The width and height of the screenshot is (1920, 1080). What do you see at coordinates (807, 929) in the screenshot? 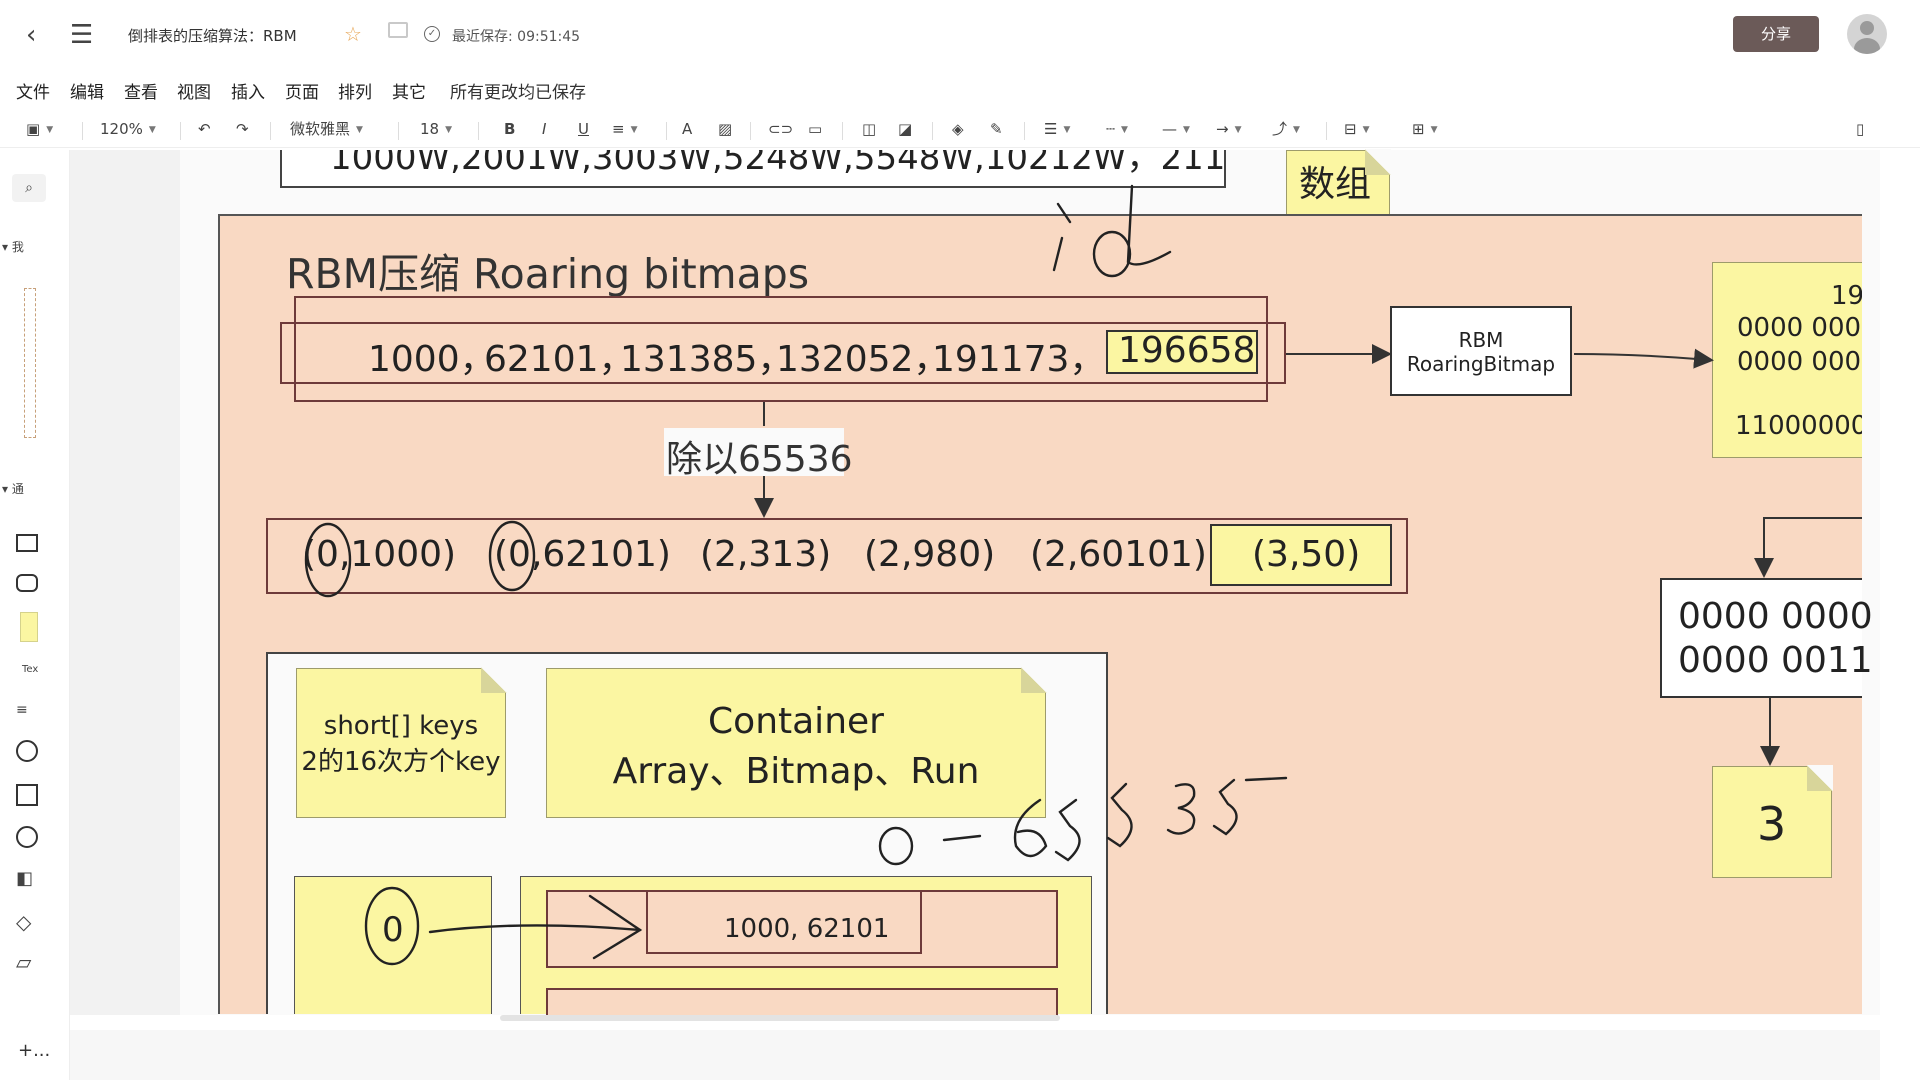
I see `container-values: 1000, 62101` at bounding box center [807, 929].